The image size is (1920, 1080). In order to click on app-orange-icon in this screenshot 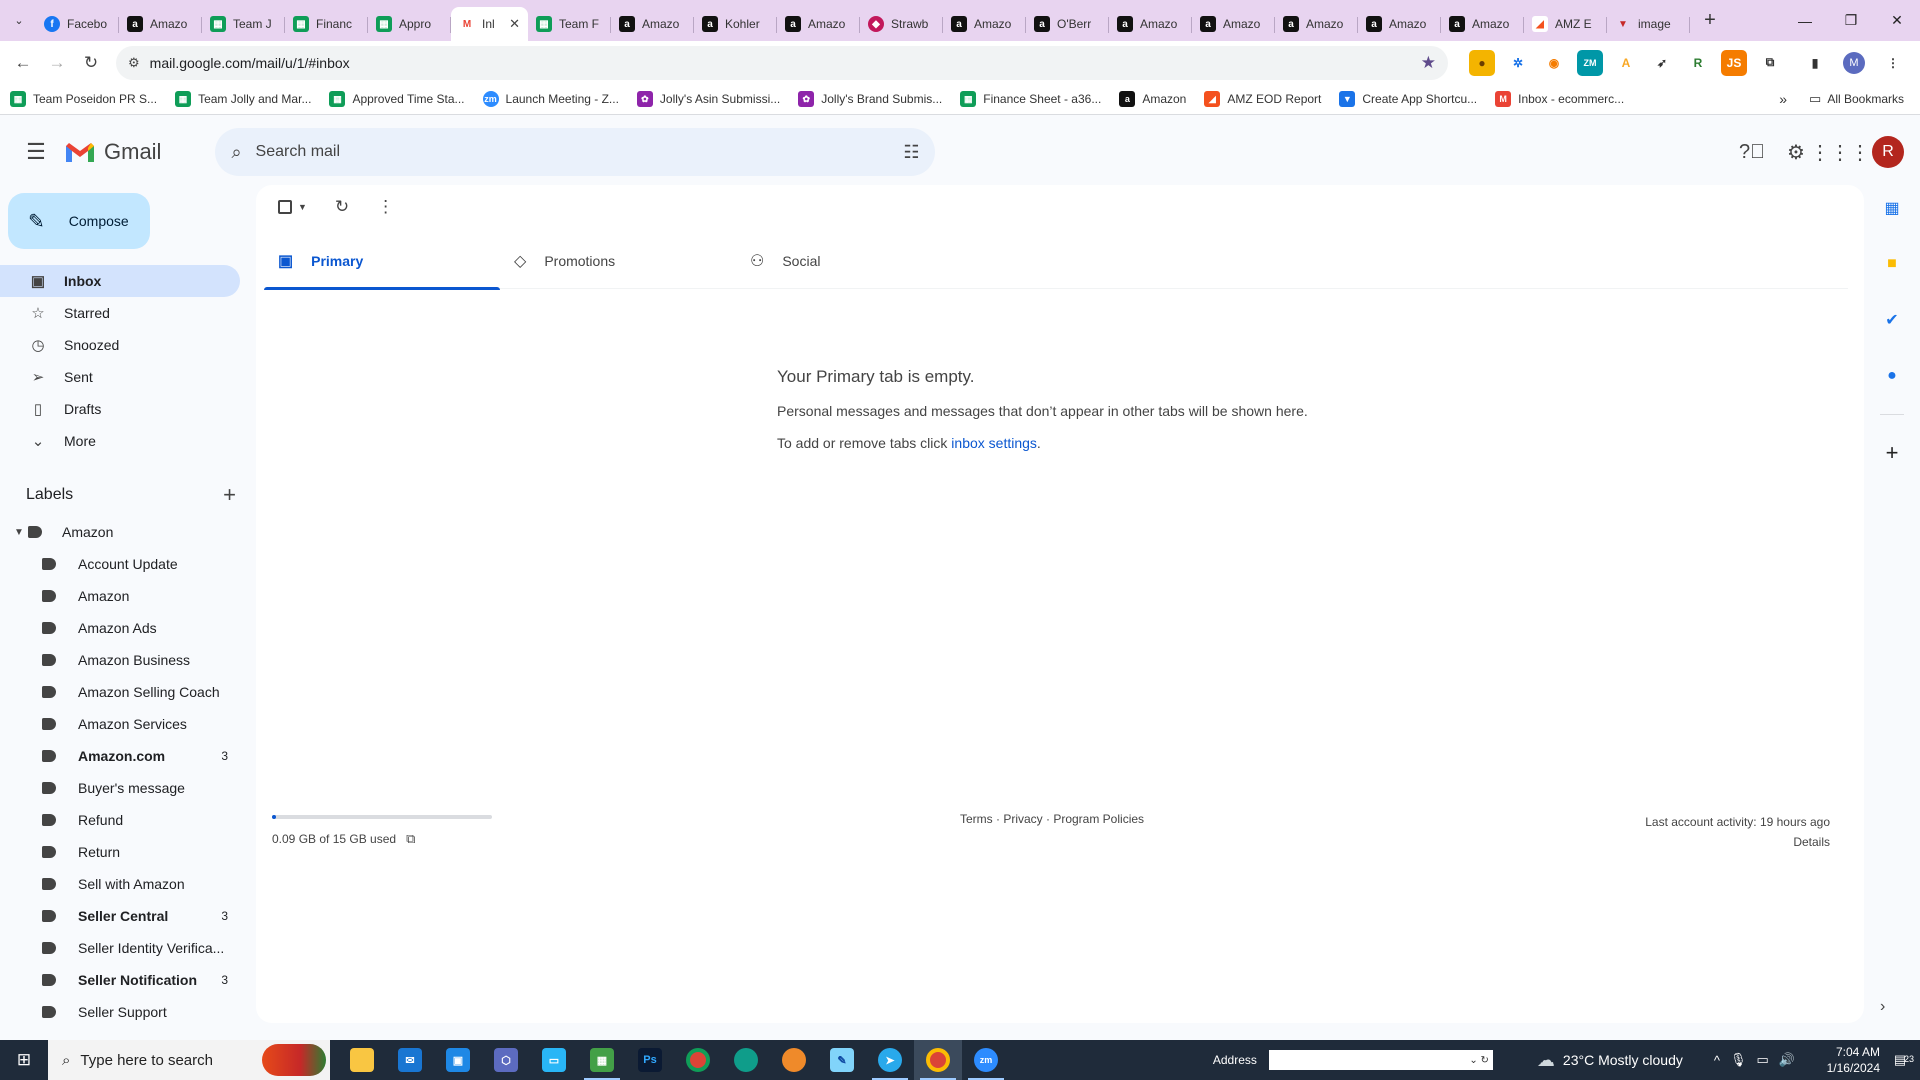, I will do `click(794, 1060)`.